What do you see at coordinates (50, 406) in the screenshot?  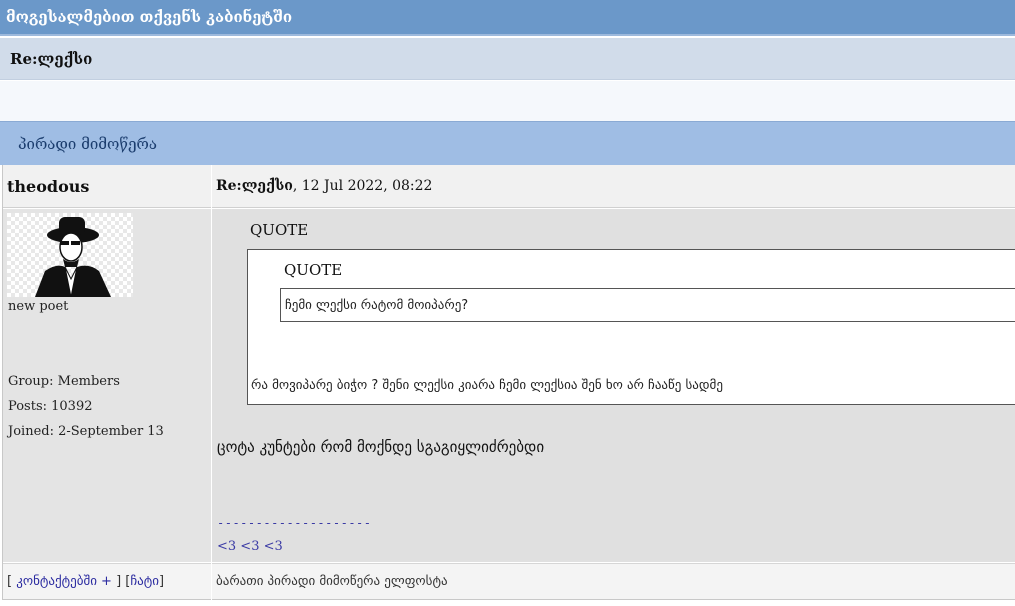 I see `user-post-count: Posts: 10392` at bounding box center [50, 406].